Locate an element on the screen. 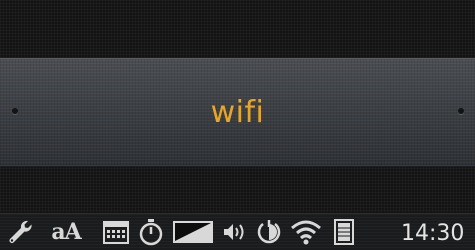 Image resolution: width=475 pixels, height=250 pixels. bottom-taskbar: aA 14:30 is located at coordinates (237, 231).